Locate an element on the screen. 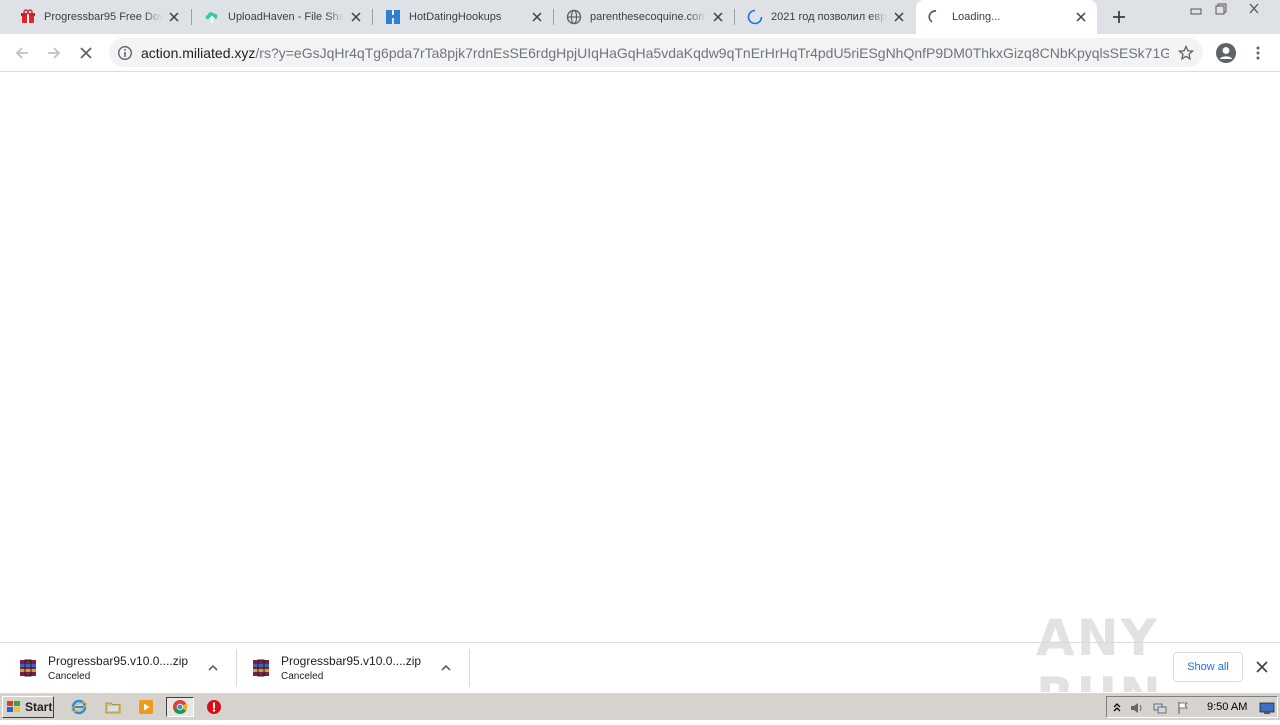 This screenshot has height=725, width=1280. start-button: Start is located at coordinates (28, 707).